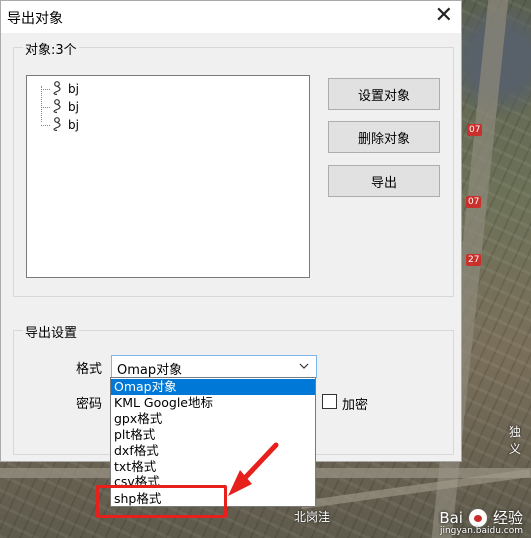  I want to click on format-option-kml: KML Google地标, so click(213, 403).